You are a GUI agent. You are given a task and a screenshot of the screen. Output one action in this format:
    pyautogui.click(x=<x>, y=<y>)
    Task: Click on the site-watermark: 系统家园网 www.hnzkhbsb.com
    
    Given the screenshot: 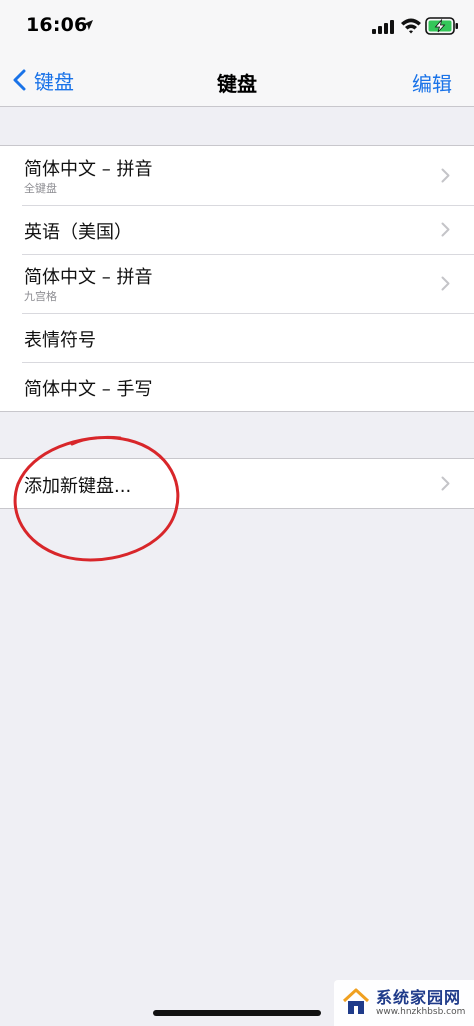 What is the action you would take?
    pyautogui.click(x=404, y=1003)
    